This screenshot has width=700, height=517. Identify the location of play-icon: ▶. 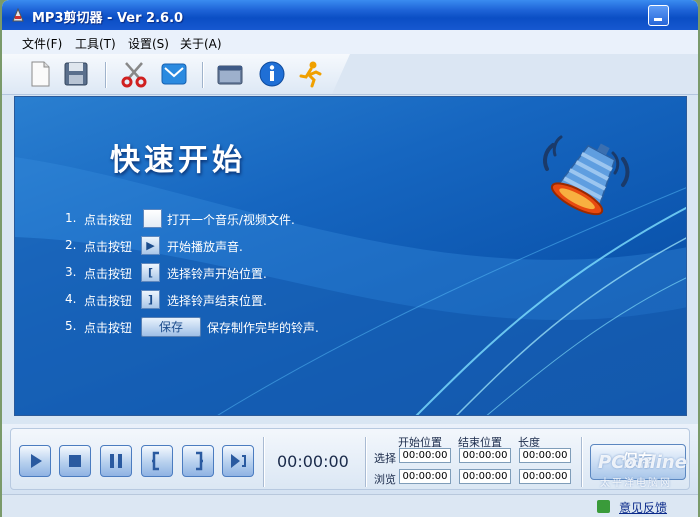
(150, 245).